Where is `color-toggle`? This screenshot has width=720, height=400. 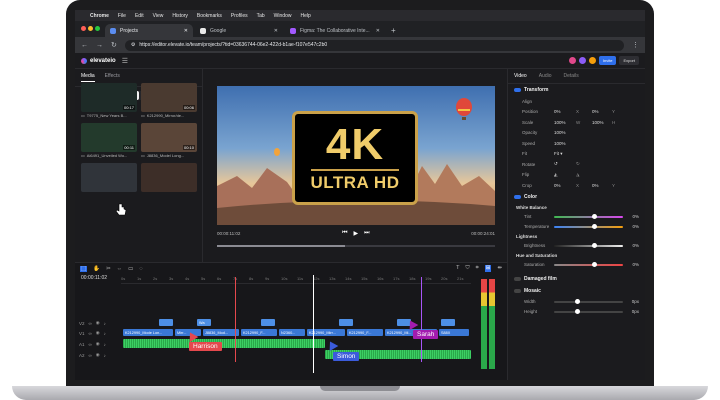
color-toggle is located at coordinates (517, 196).